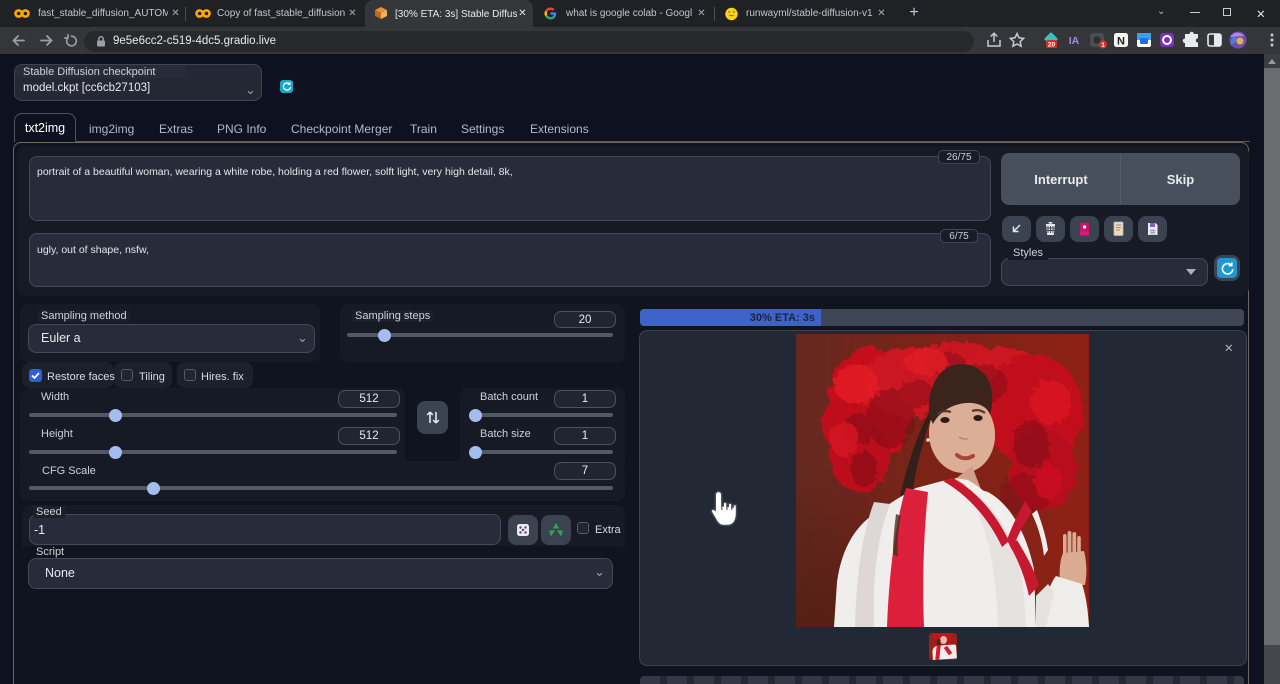  What do you see at coordinates (1074, 41) in the screenshot?
I see `svg-text: IA` at bounding box center [1074, 41].